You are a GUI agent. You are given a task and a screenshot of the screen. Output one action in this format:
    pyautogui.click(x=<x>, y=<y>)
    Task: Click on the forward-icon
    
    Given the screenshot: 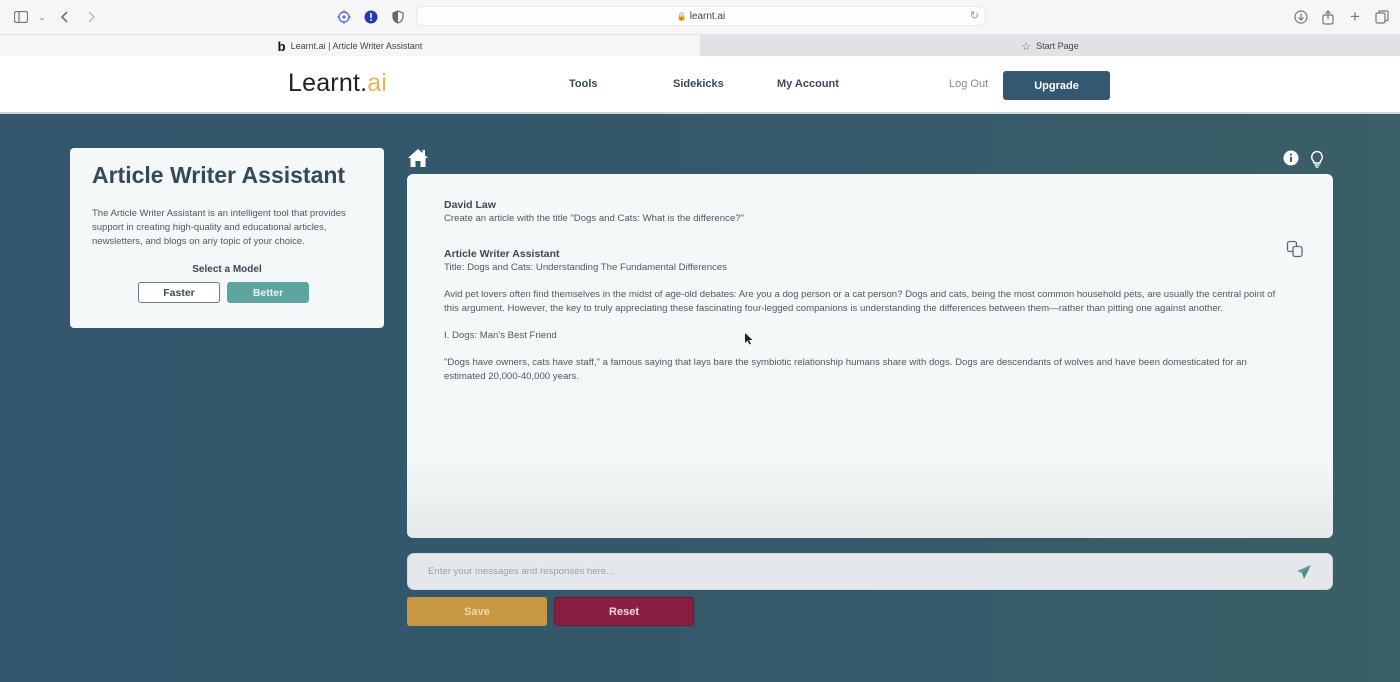 What is the action you would take?
    pyautogui.click(x=91, y=17)
    